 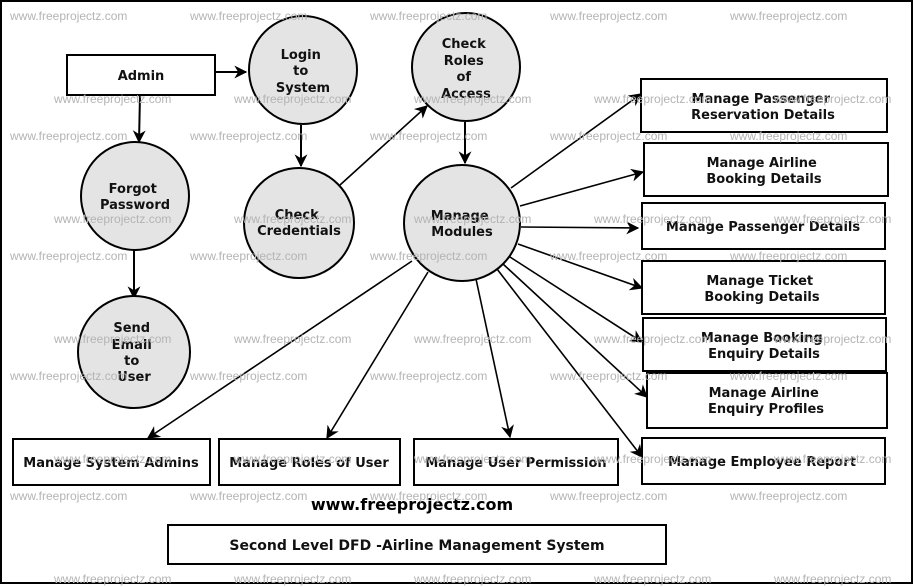 What do you see at coordinates (462, 232) in the screenshot?
I see `label-line: Modules` at bounding box center [462, 232].